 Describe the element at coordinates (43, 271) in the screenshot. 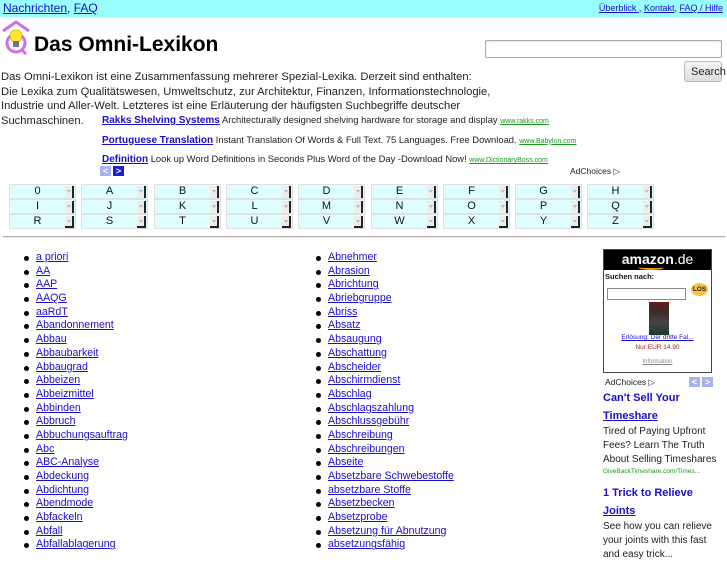

I see `term-link: AA` at that location.